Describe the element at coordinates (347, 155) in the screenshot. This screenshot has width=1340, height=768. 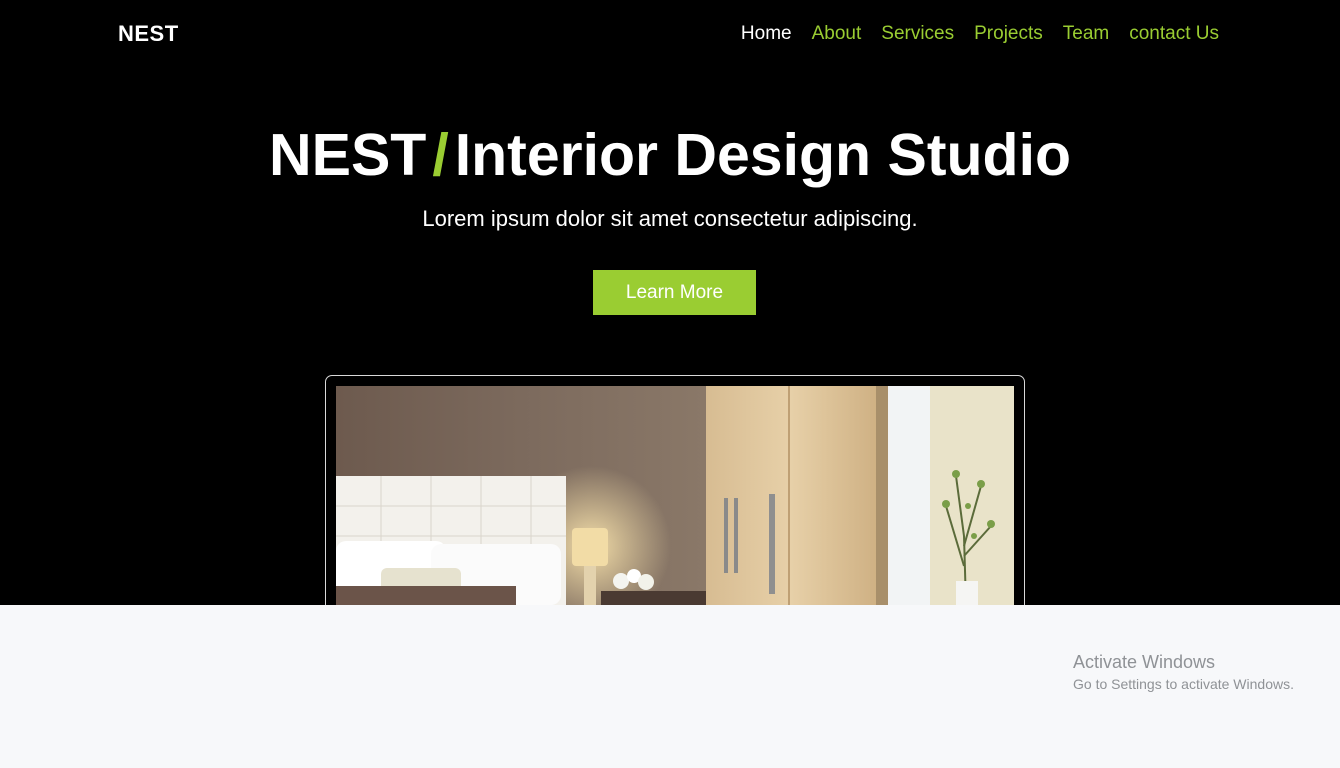
I see `hero-title-brand: NEST` at that location.